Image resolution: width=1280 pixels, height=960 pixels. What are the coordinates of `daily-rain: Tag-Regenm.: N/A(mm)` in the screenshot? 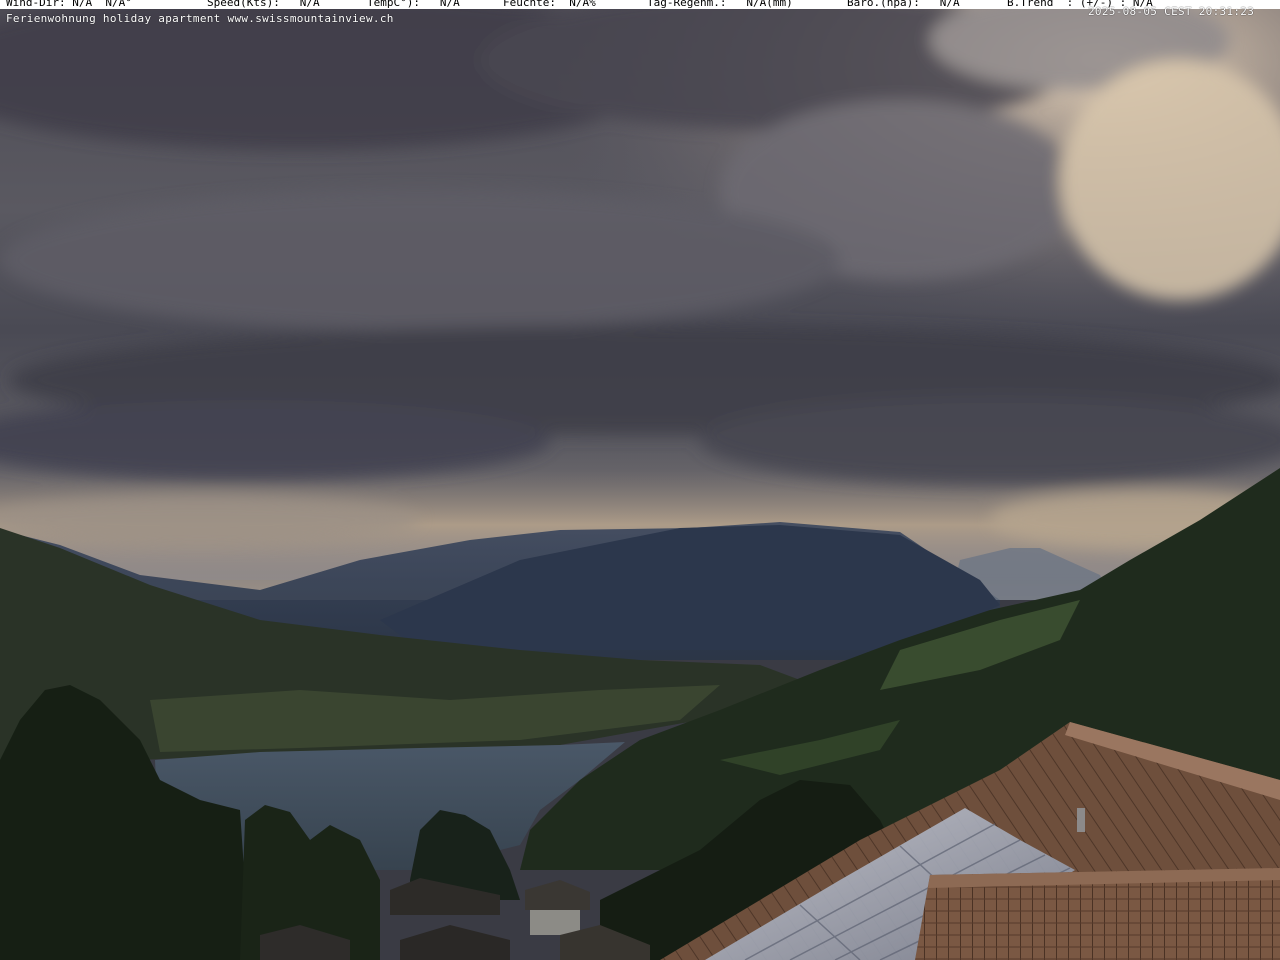 It's located at (720, 4).